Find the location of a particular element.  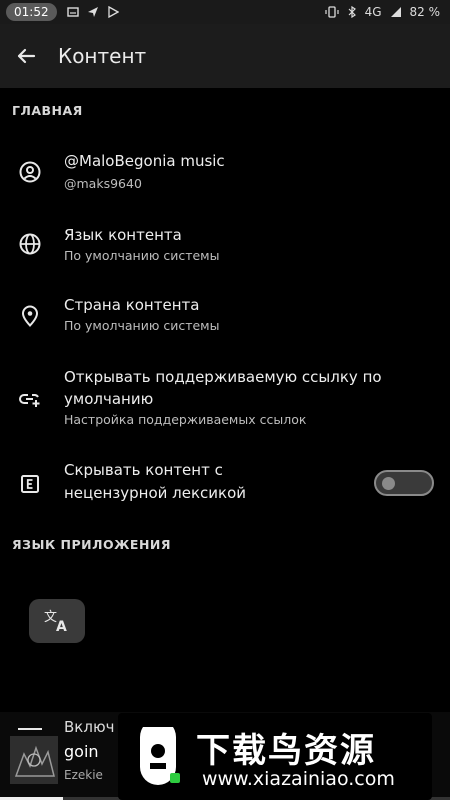

watermark-url: www.xiazainiao.com is located at coordinates (298, 779).